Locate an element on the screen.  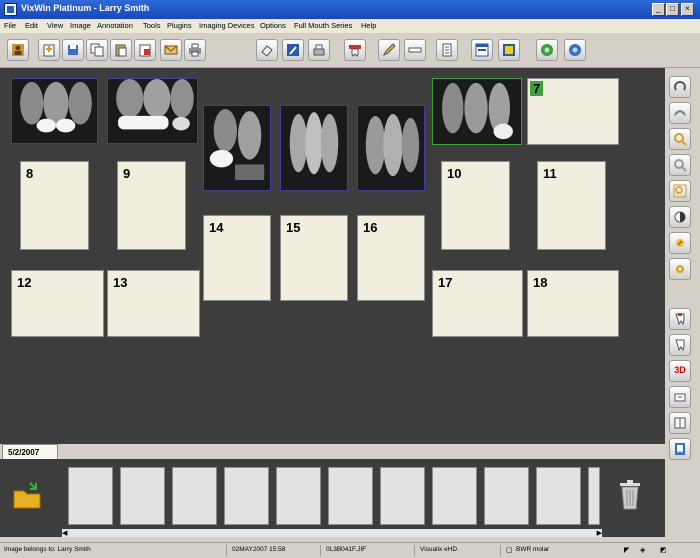
ruler-button is located at coordinates (415, 50).